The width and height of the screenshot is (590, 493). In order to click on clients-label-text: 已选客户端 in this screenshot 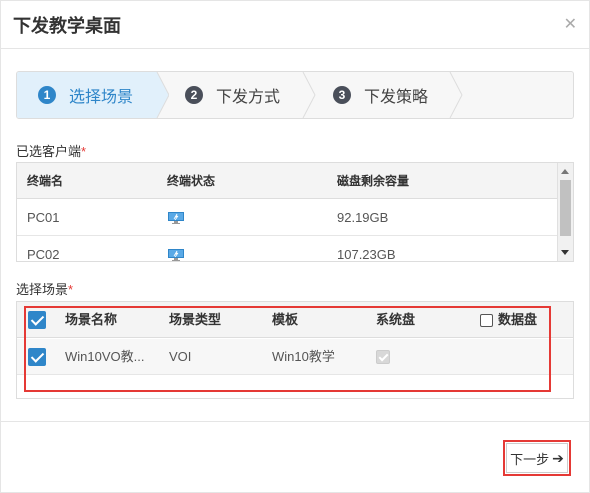, I will do `click(49, 151)`.